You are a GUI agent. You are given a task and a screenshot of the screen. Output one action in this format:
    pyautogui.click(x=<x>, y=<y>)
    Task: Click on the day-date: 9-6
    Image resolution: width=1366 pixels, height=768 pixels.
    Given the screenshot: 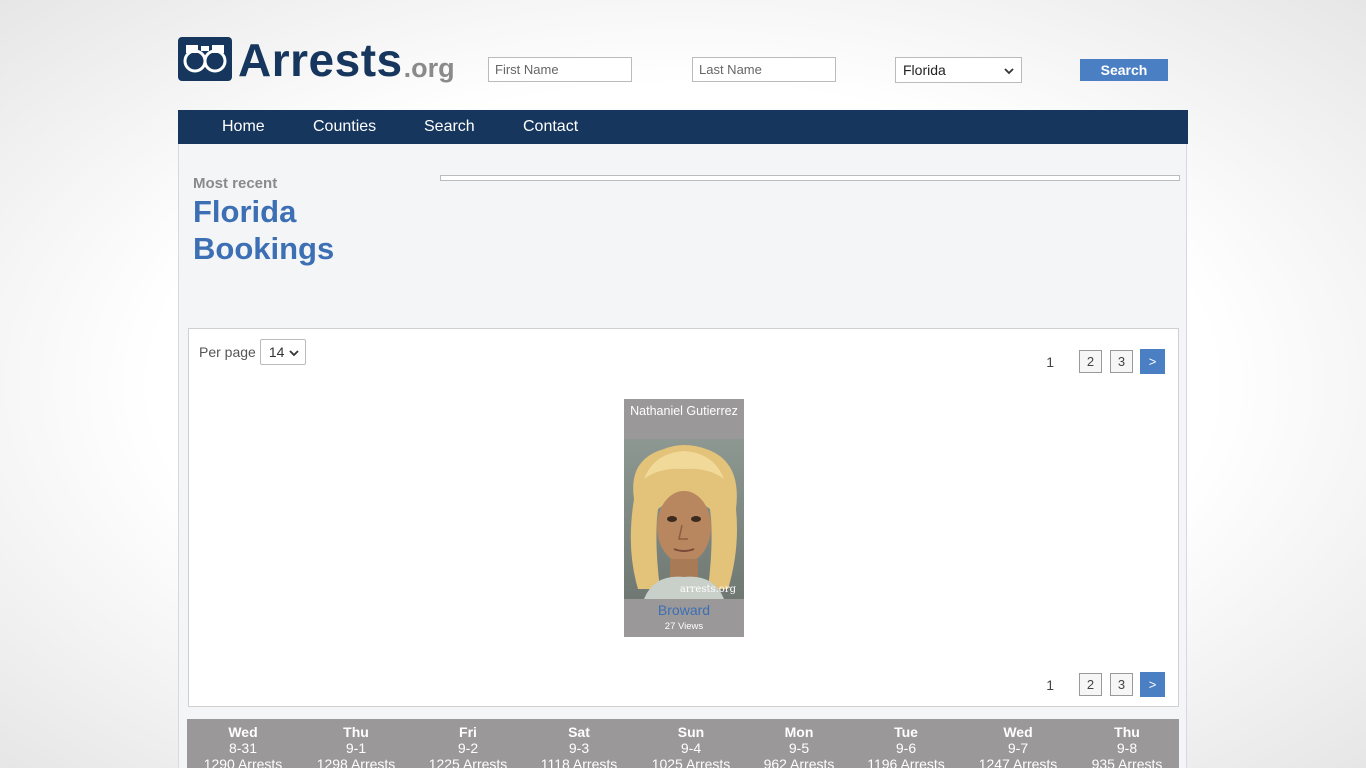 What is the action you would take?
    pyautogui.click(x=906, y=748)
    